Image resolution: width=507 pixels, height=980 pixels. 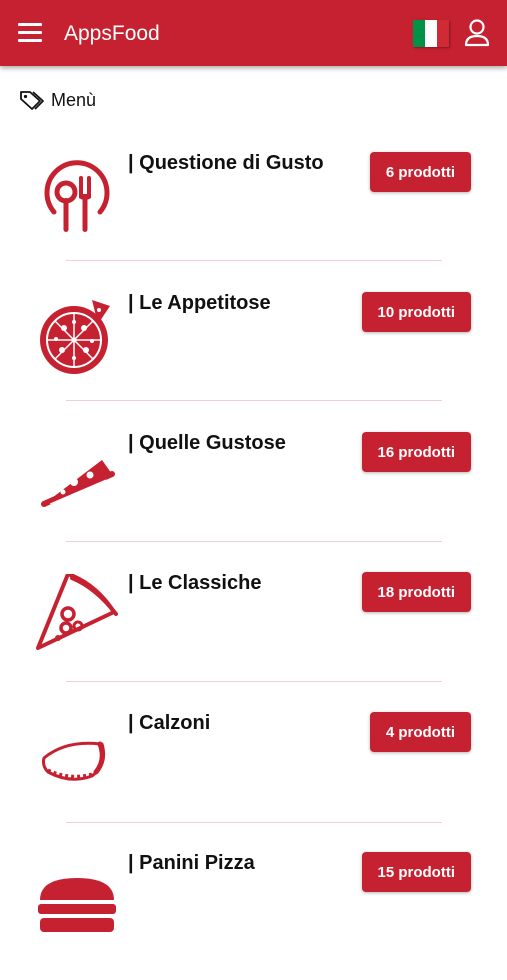 What do you see at coordinates (77, 755) in the screenshot?
I see `calzone-icon` at bounding box center [77, 755].